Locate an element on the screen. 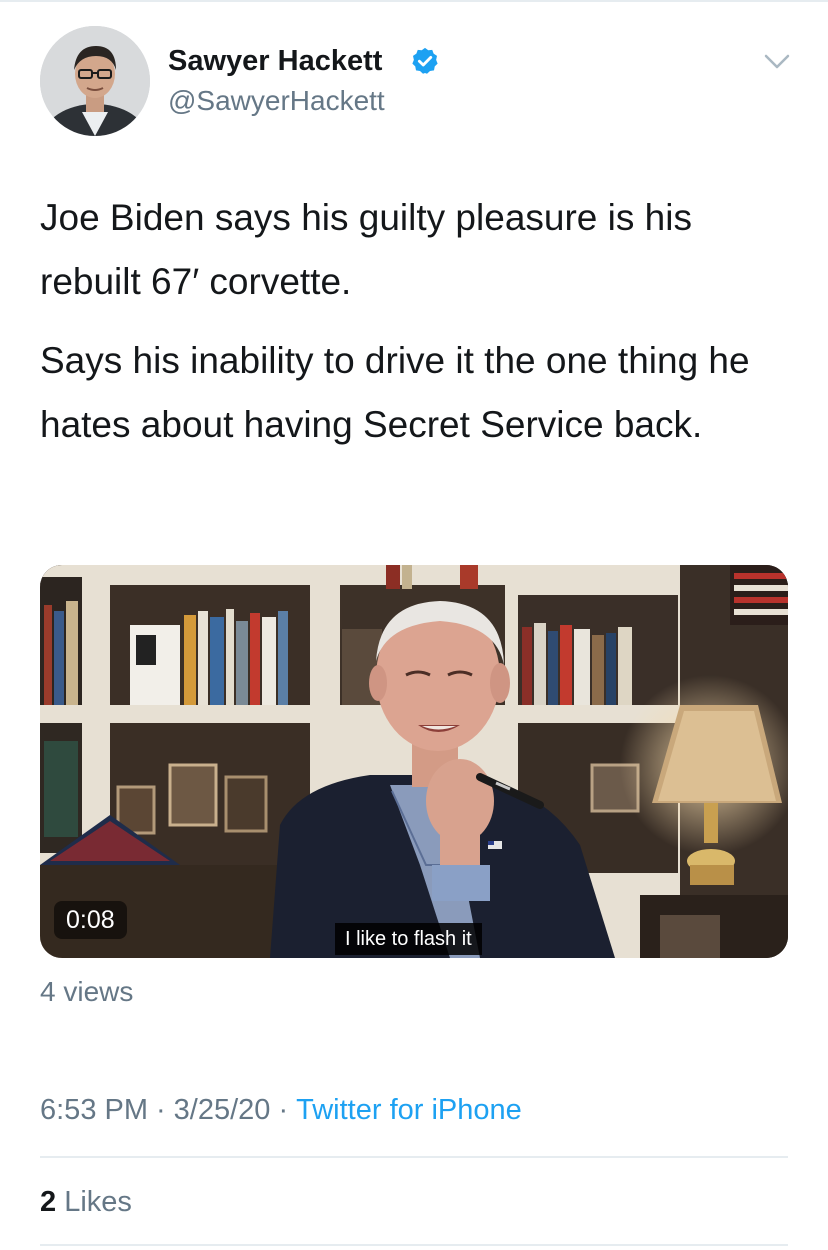  tweet-time: 6:53 PM is located at coordinates (94, 1110).